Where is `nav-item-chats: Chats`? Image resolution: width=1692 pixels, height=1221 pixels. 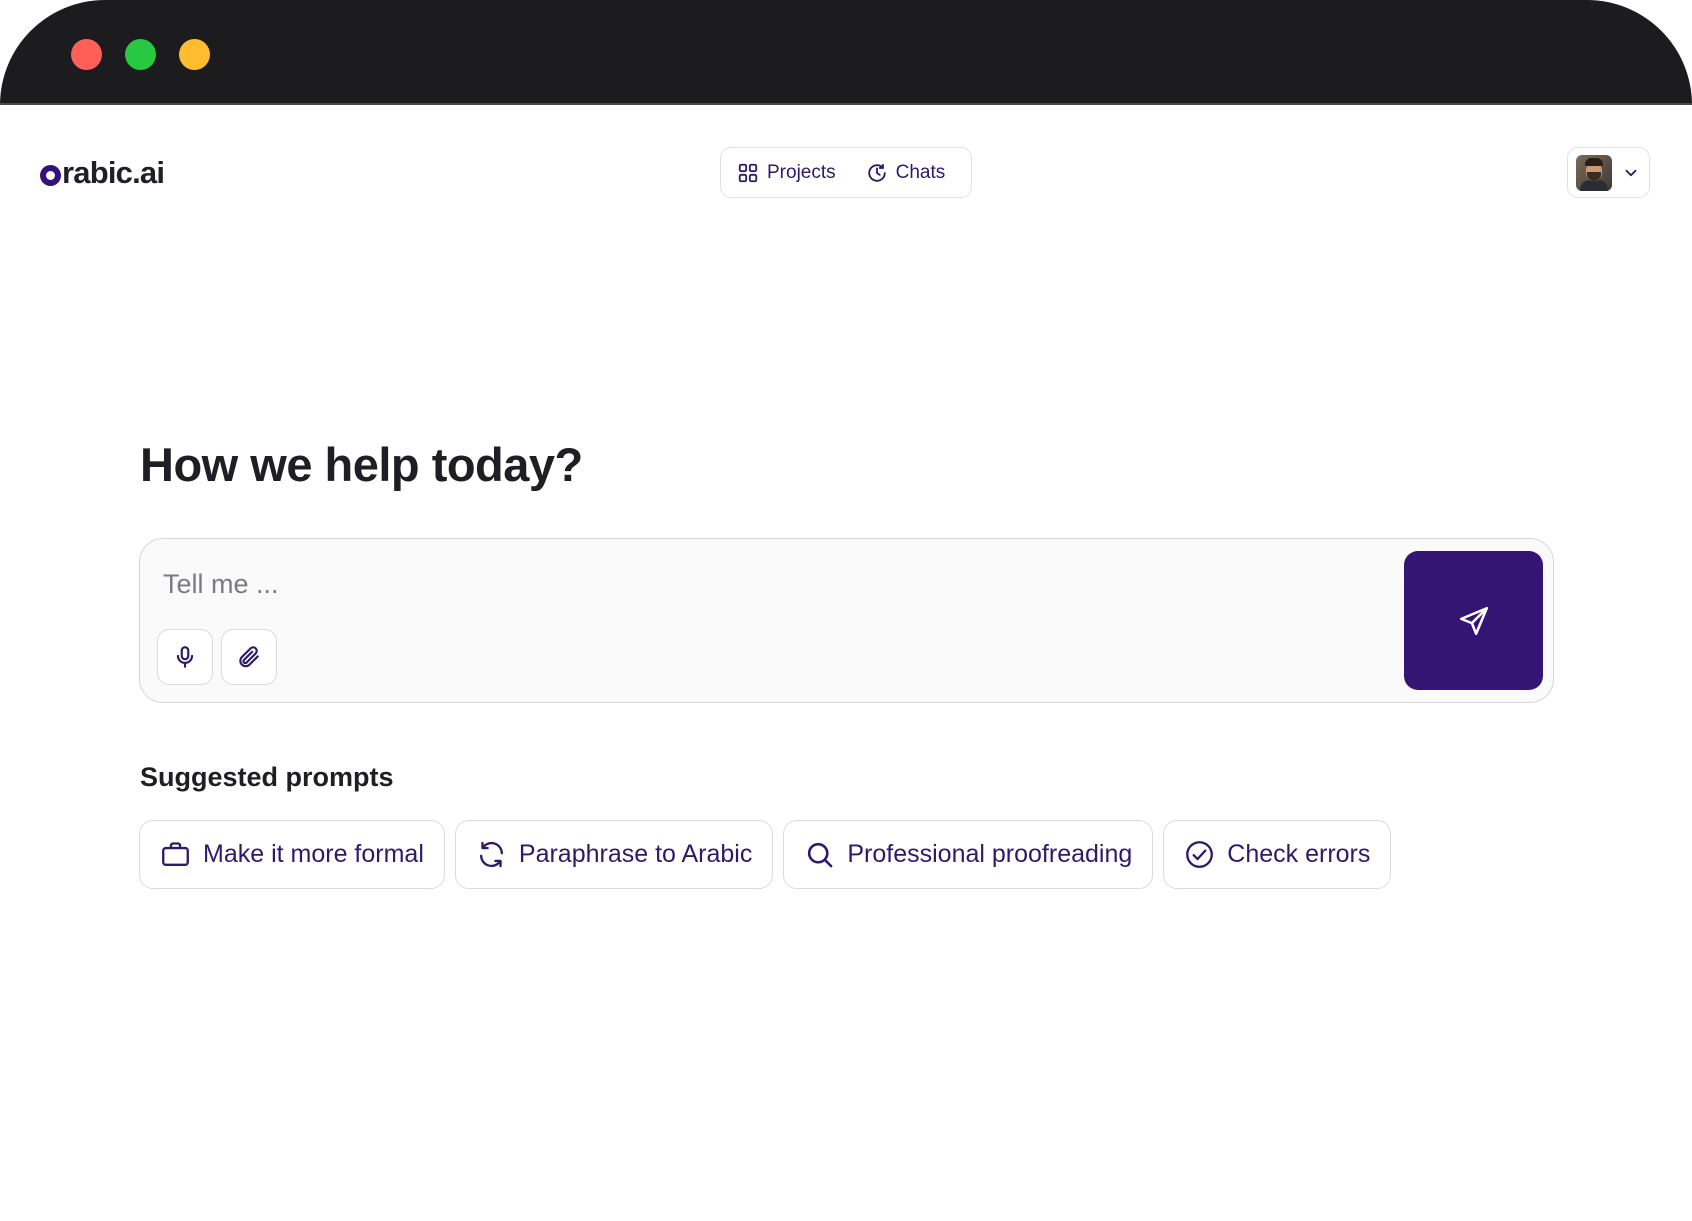 nav-item-chats: Chats is located at coordinates (906, 172).